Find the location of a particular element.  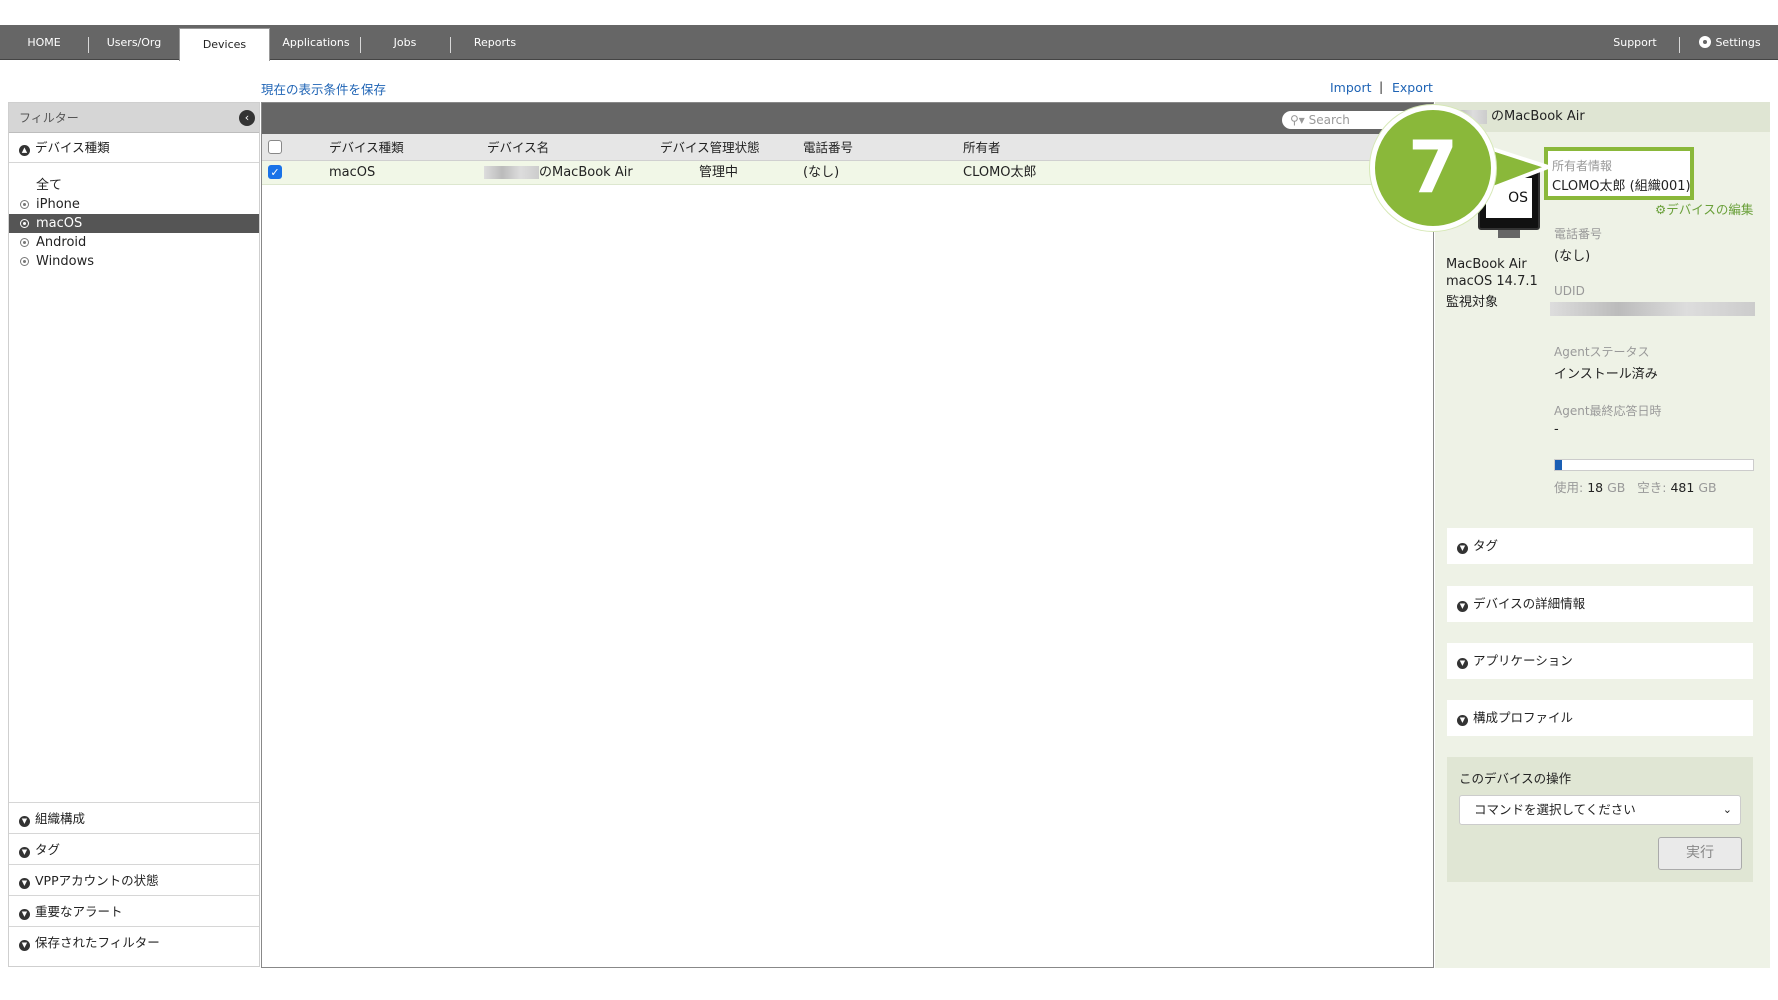

filter-section-alerts: ▼ 重要なアラート is located at coordinates (134, 910).